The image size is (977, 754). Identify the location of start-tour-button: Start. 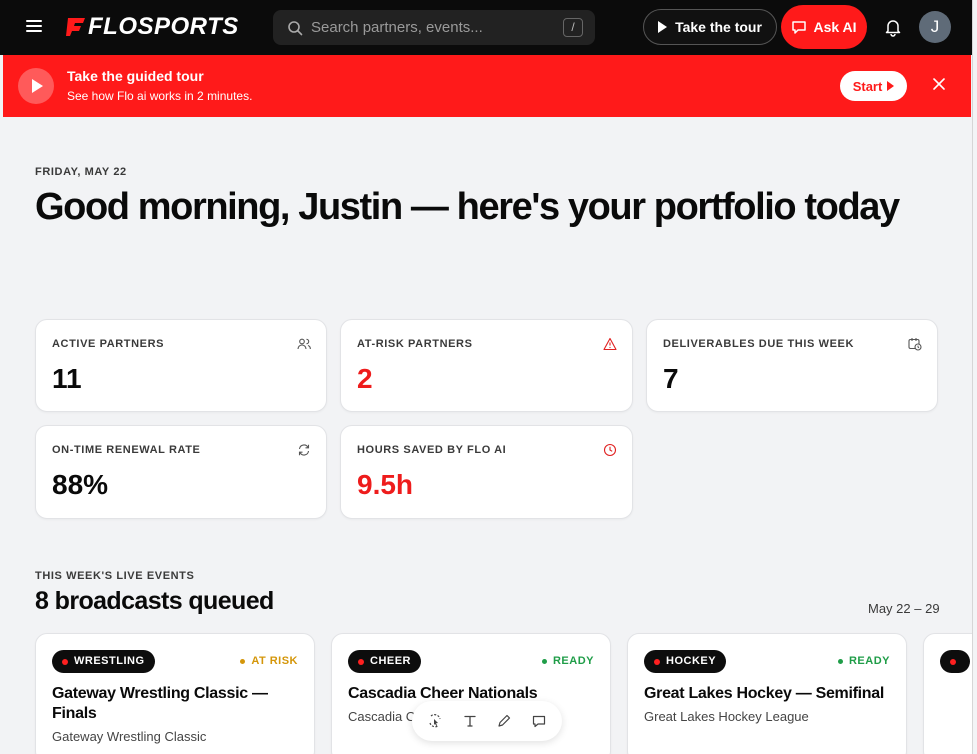
(873, 86).